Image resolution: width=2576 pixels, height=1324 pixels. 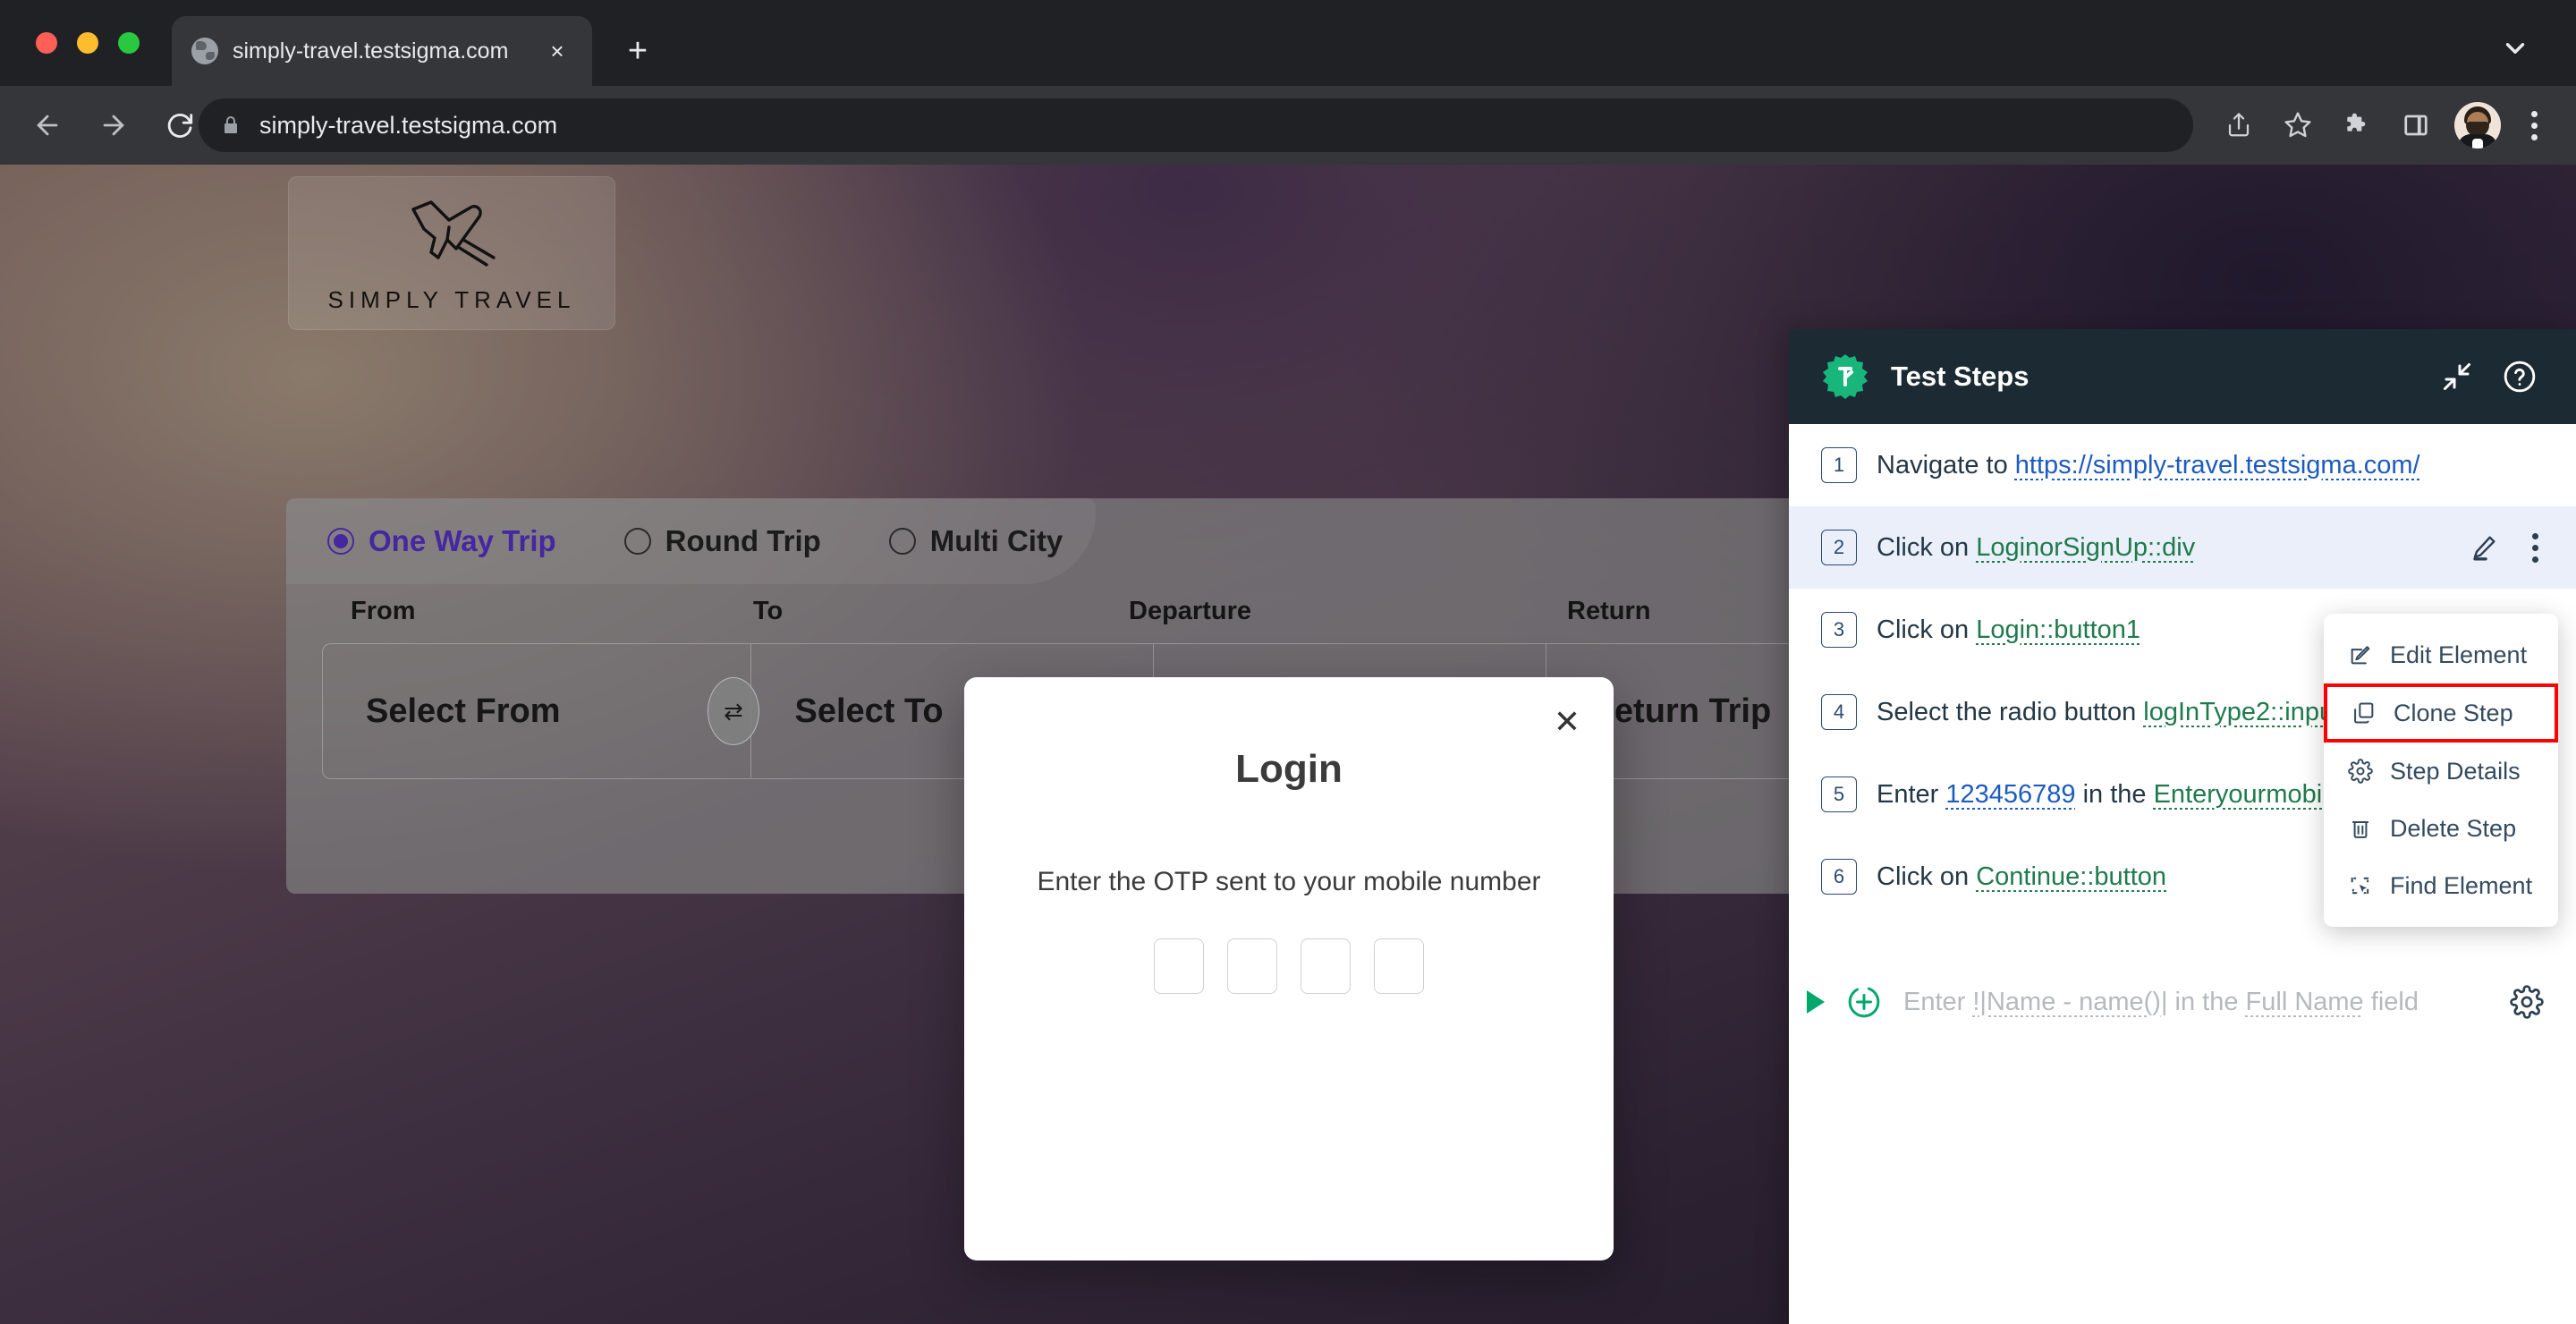 What do you see at coordinates (2515, 48) in the screenshot?
I see `chevron-down-icon` at bounding box center [2515, 48].